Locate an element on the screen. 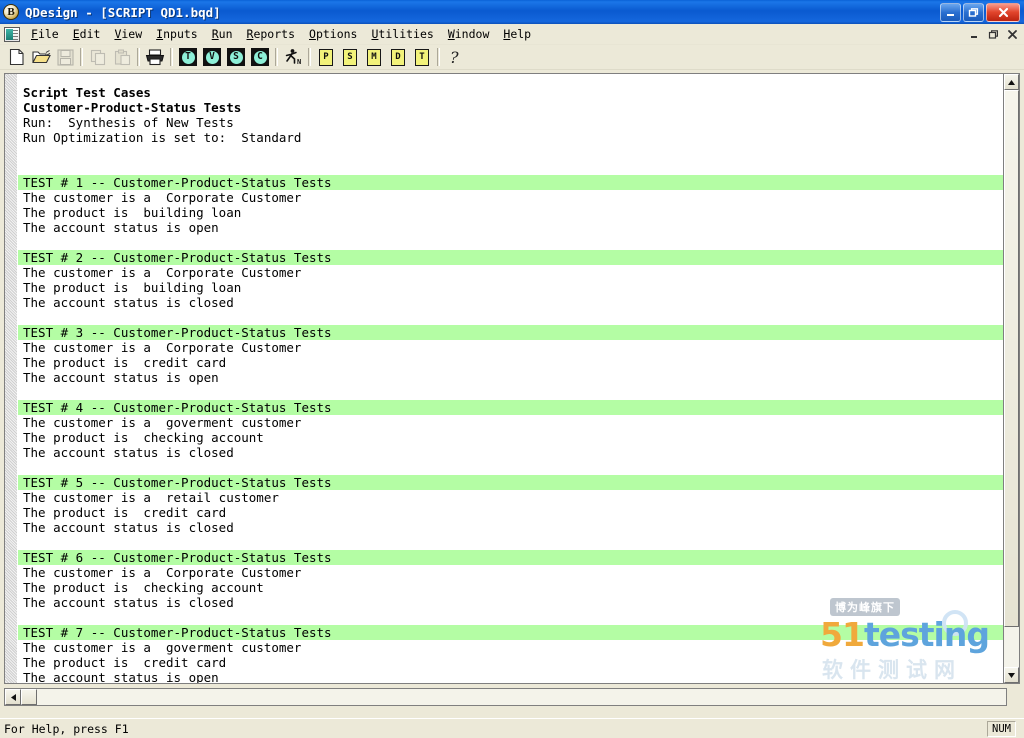  vertical-scroll-thumb is located at coordinates (1011, 358).